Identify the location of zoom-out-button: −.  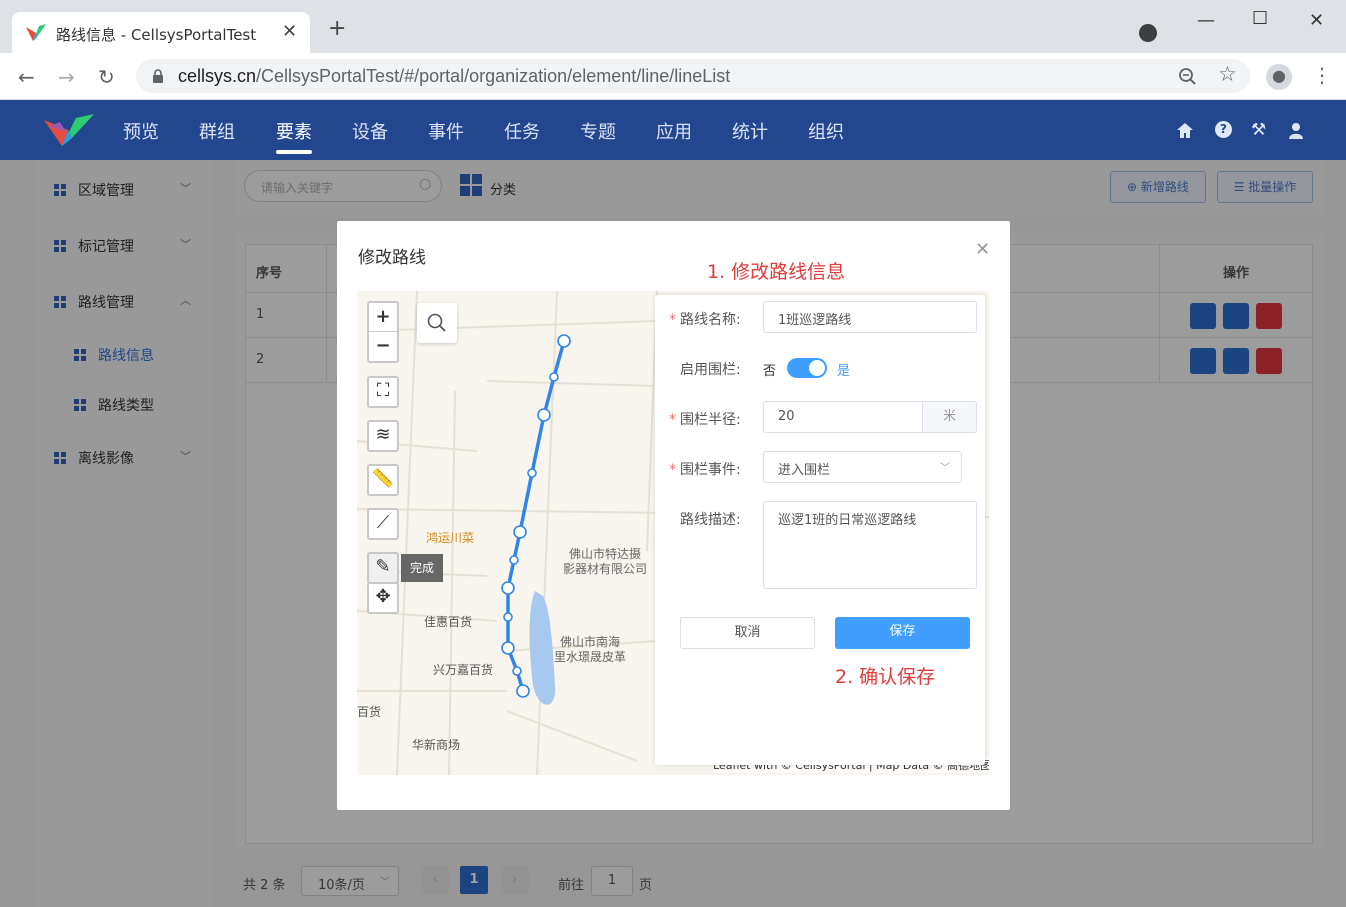
(383, 346).